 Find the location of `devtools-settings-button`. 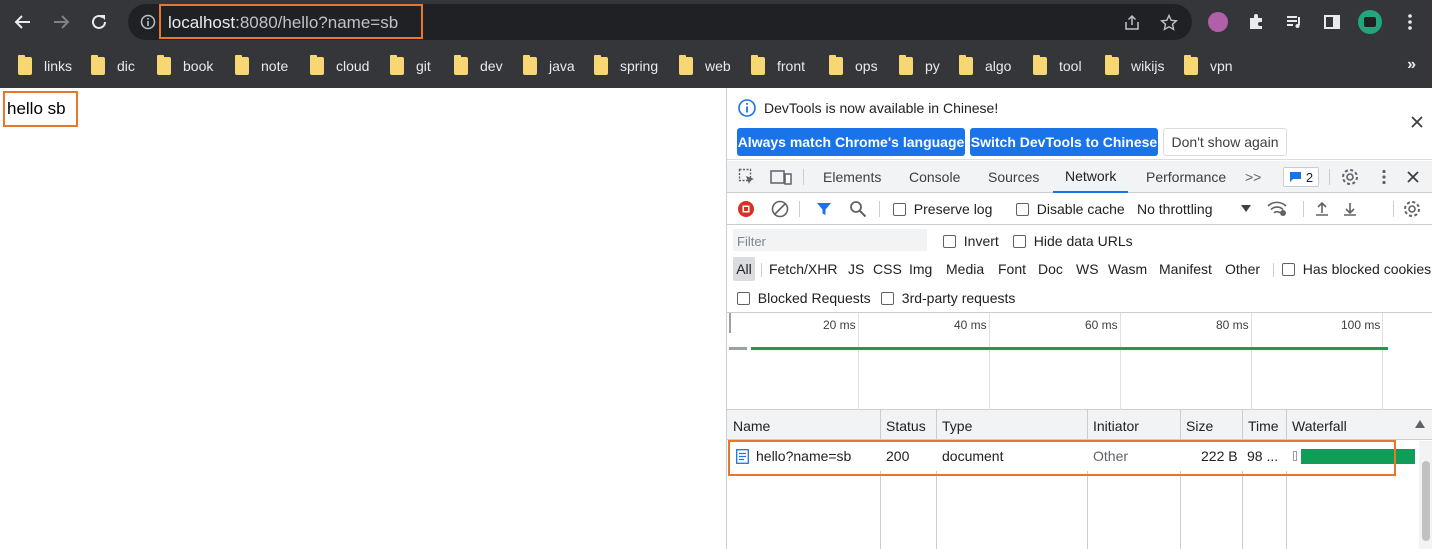

devtools-settings-button is located at coordinates (1350, 177).